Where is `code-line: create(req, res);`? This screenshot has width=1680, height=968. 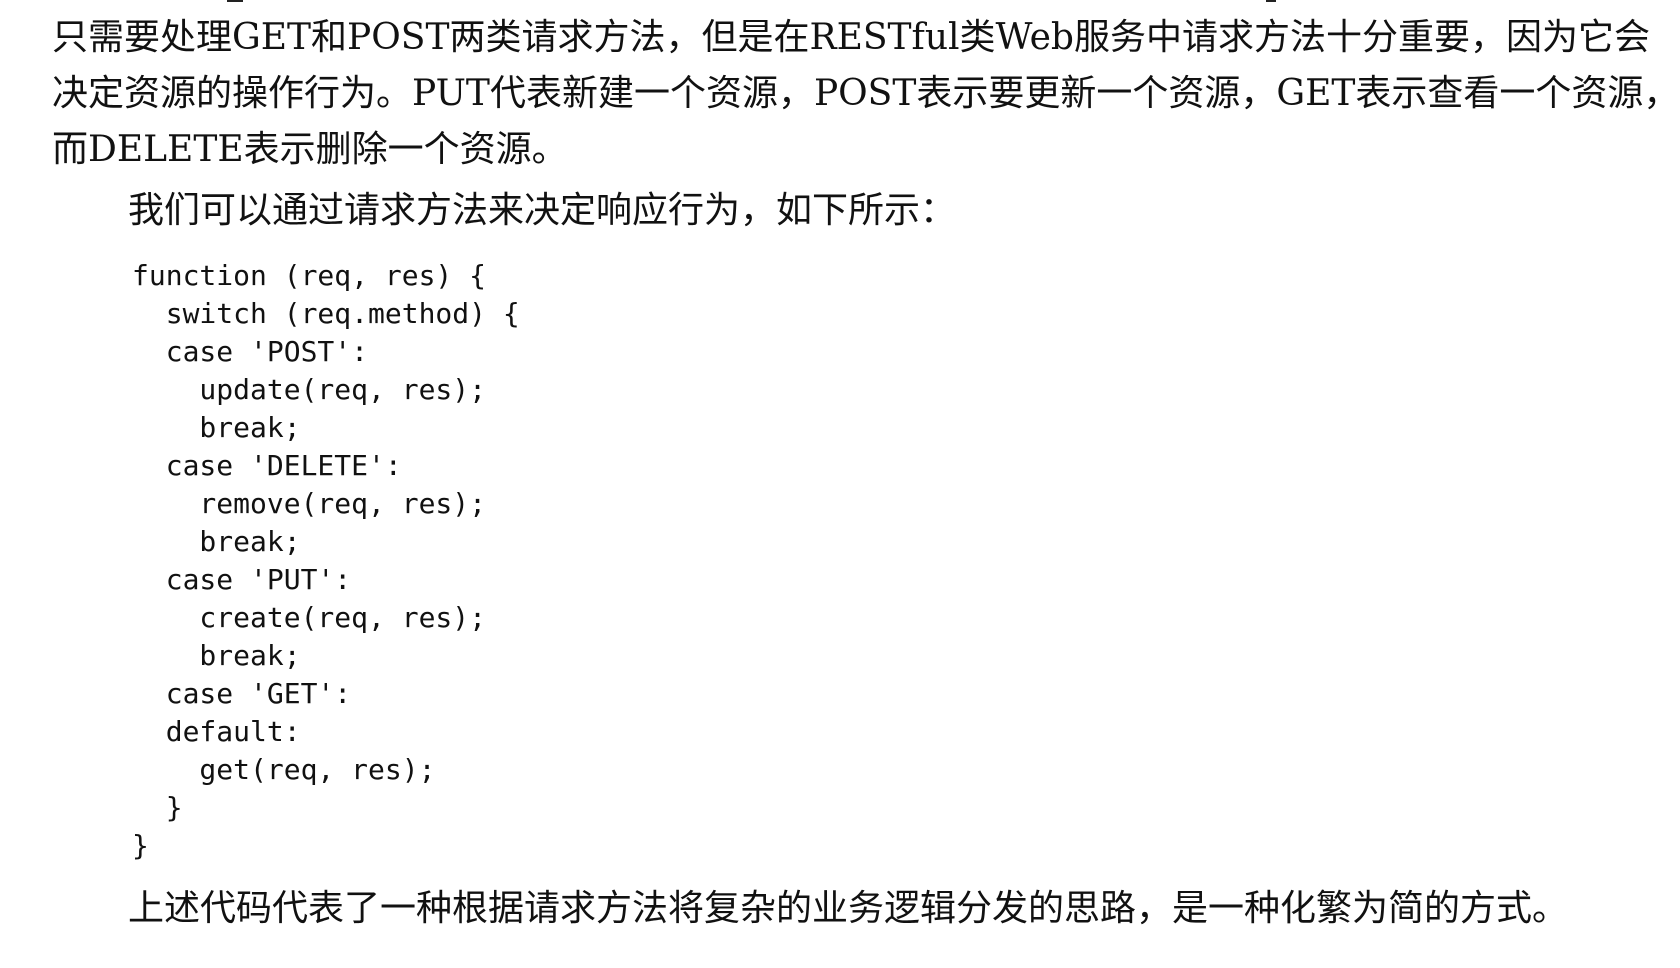
code-line: create(req, res); is located at coordinates (309, 617).